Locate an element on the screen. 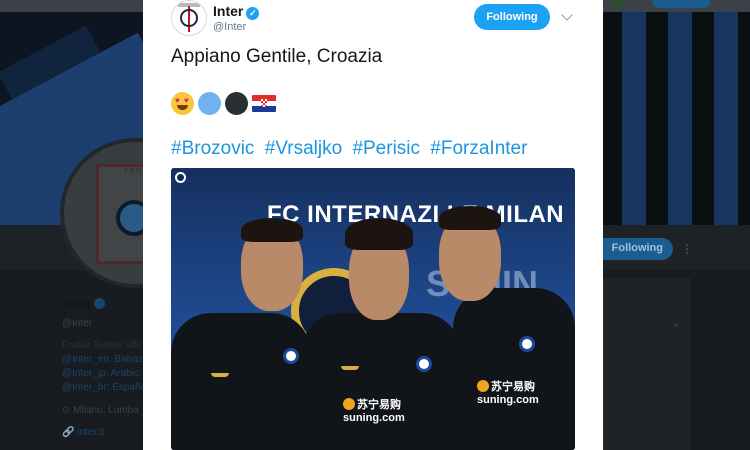 This screenshot has height=450, width=750. player-left-hair is located at coordinates (272, 230).